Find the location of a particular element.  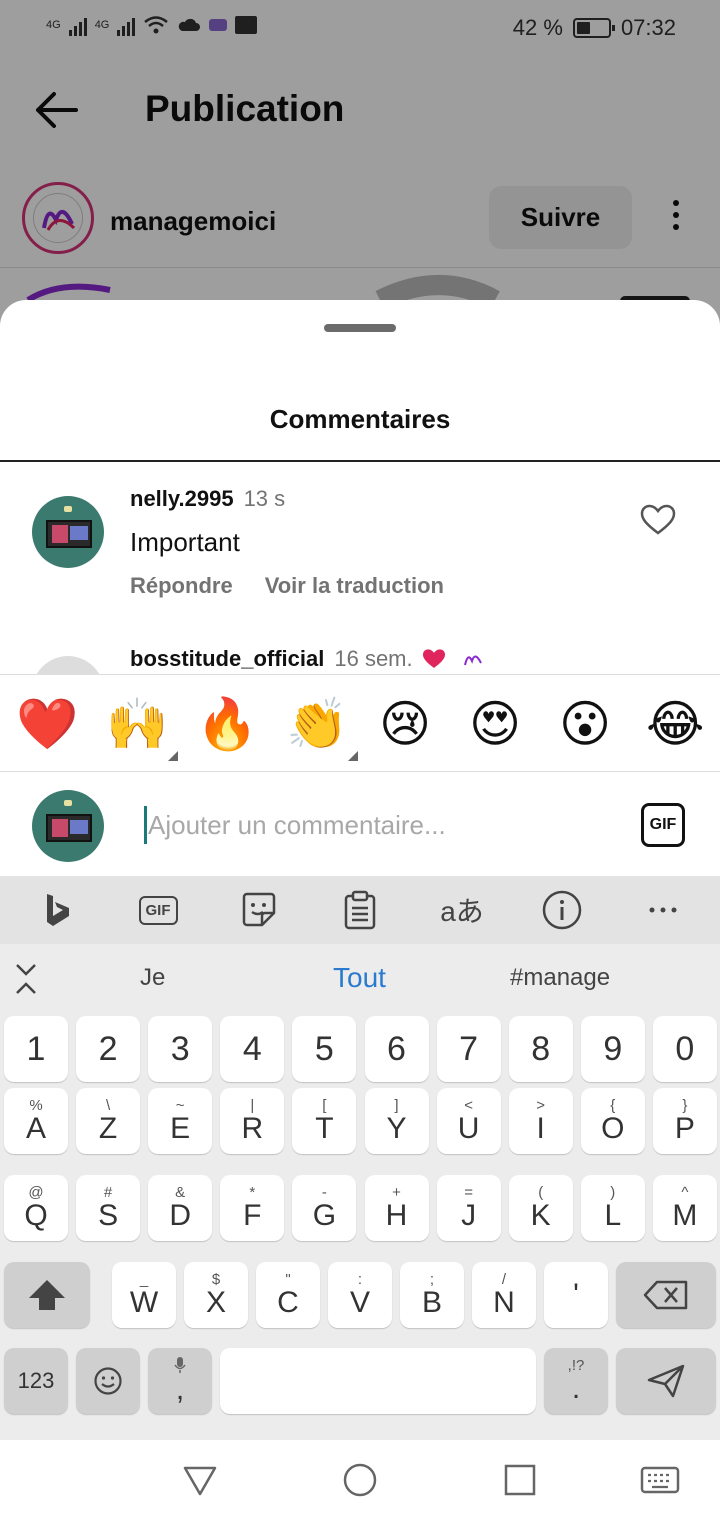

shift-icon is located at coordinates (47, 1295).